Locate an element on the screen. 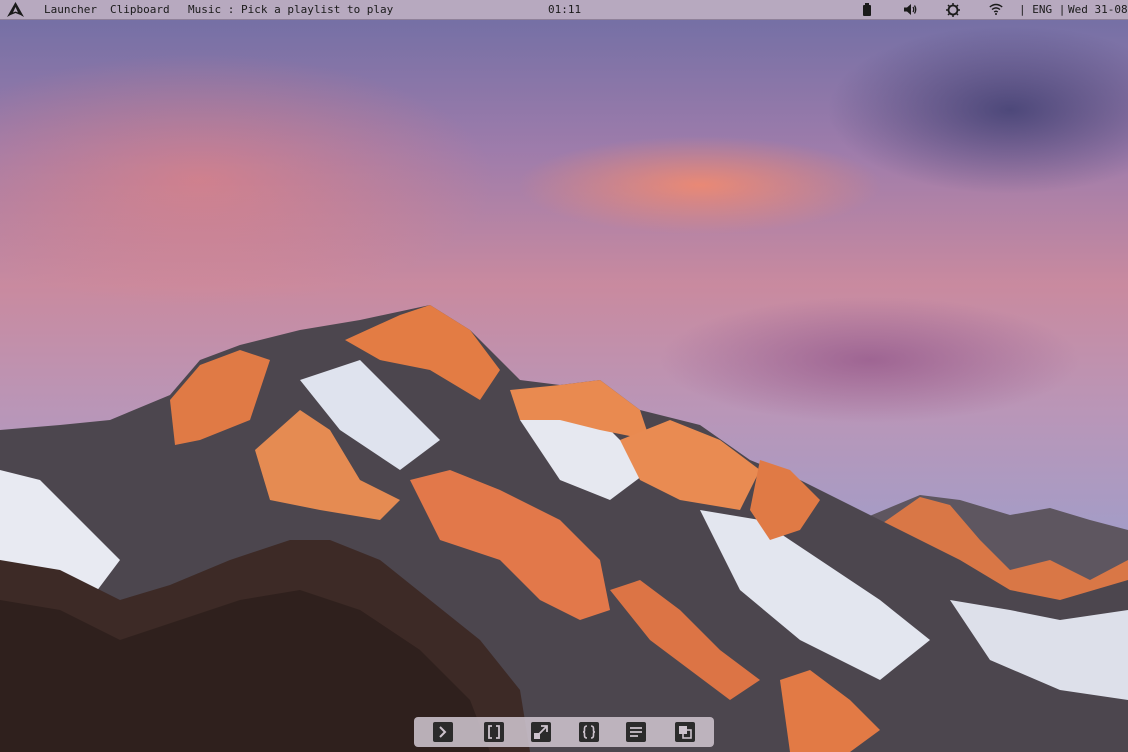 Image resolution: width=1128 pixels, height=752 pixels. date: Wed 31-08 is located at coordinates (1098, 9).